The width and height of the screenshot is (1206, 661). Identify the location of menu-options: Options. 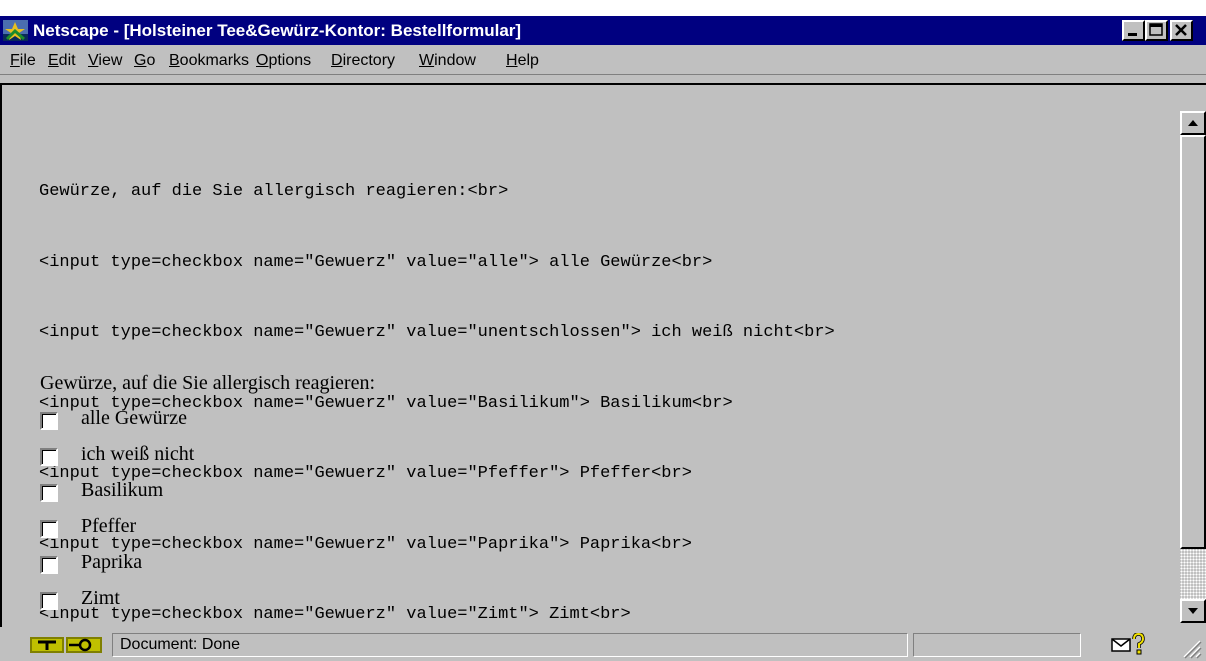
(283, 61).